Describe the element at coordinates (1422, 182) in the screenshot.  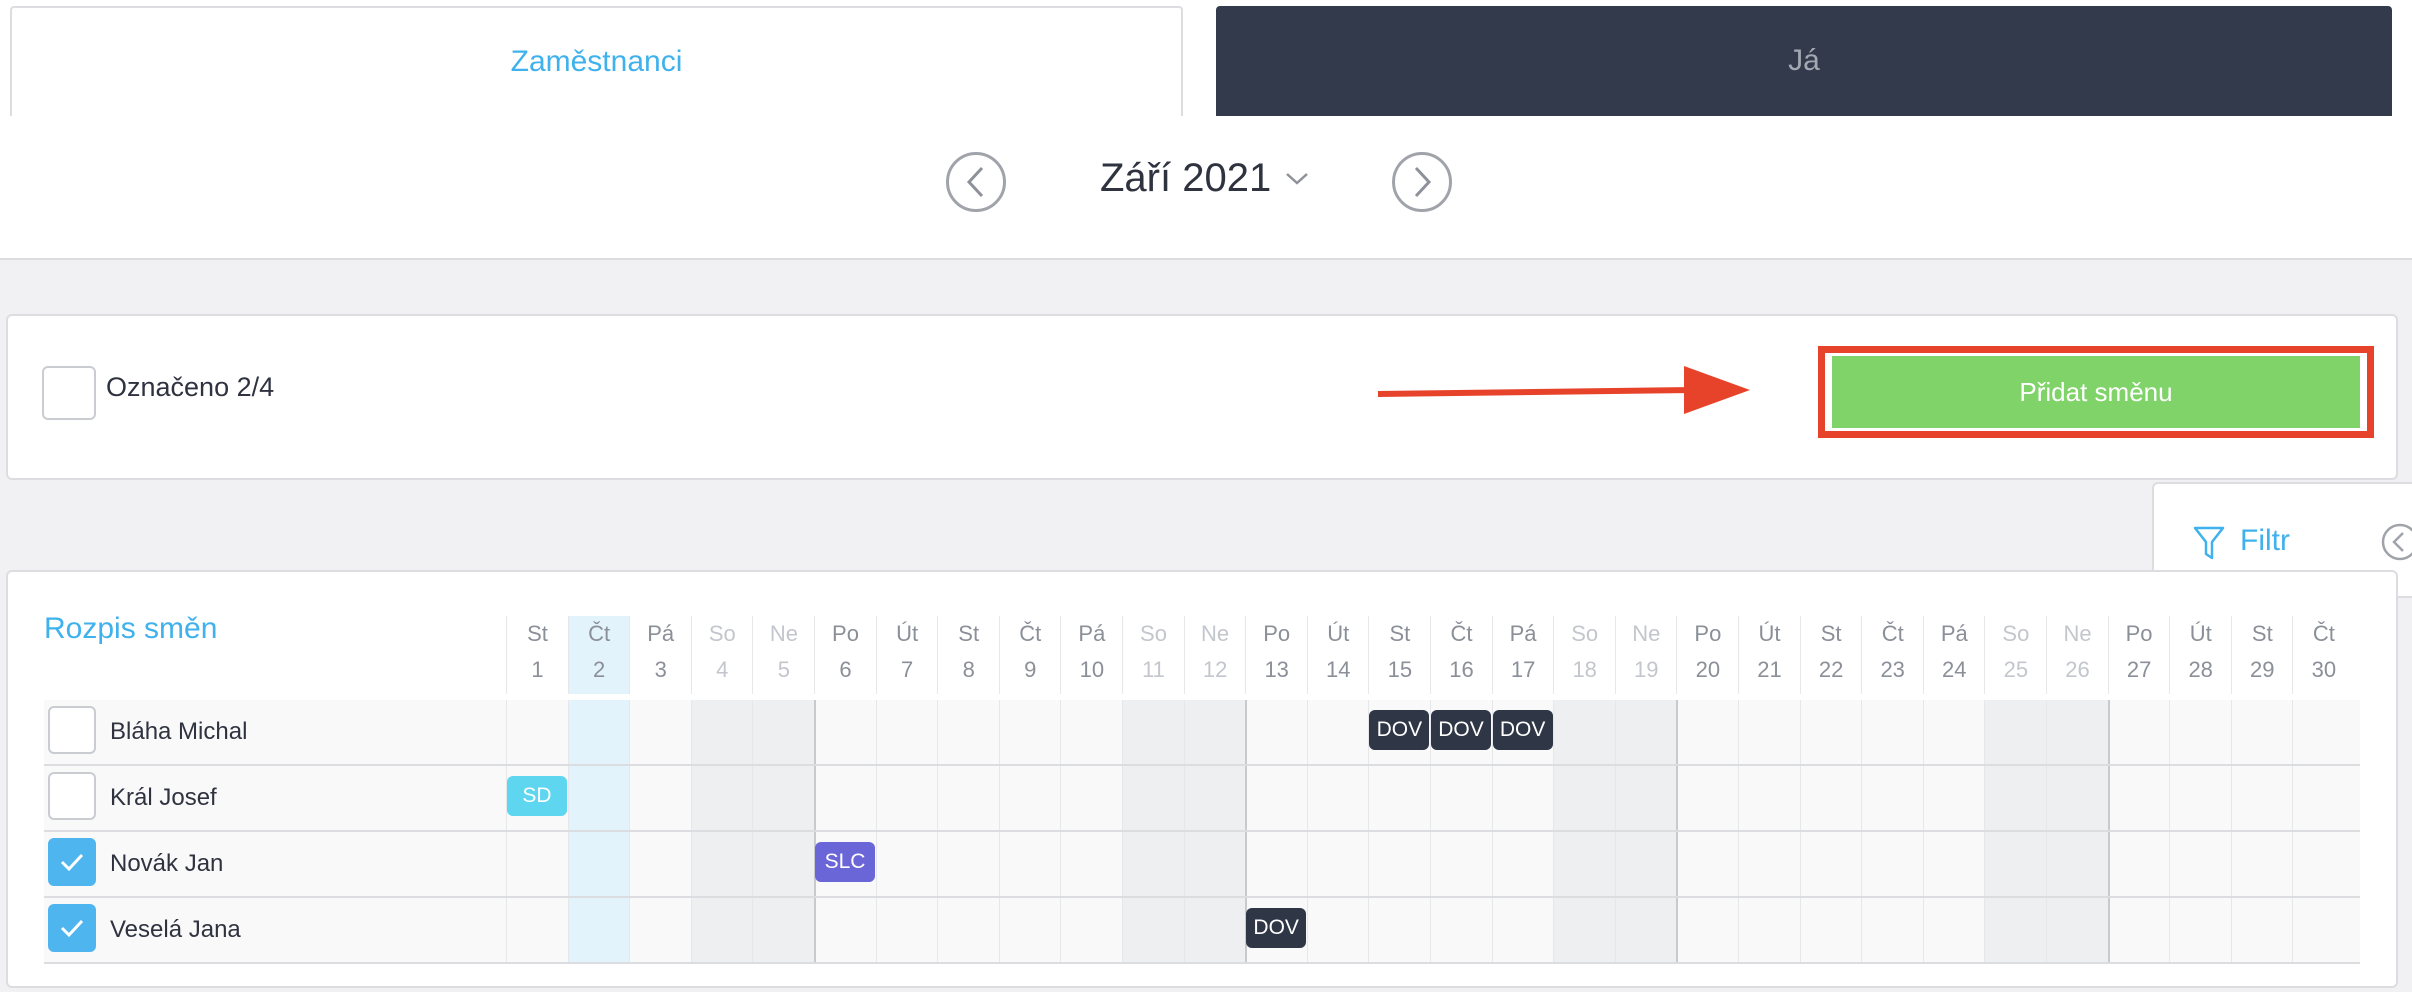
I see `next-month-button` at that location.